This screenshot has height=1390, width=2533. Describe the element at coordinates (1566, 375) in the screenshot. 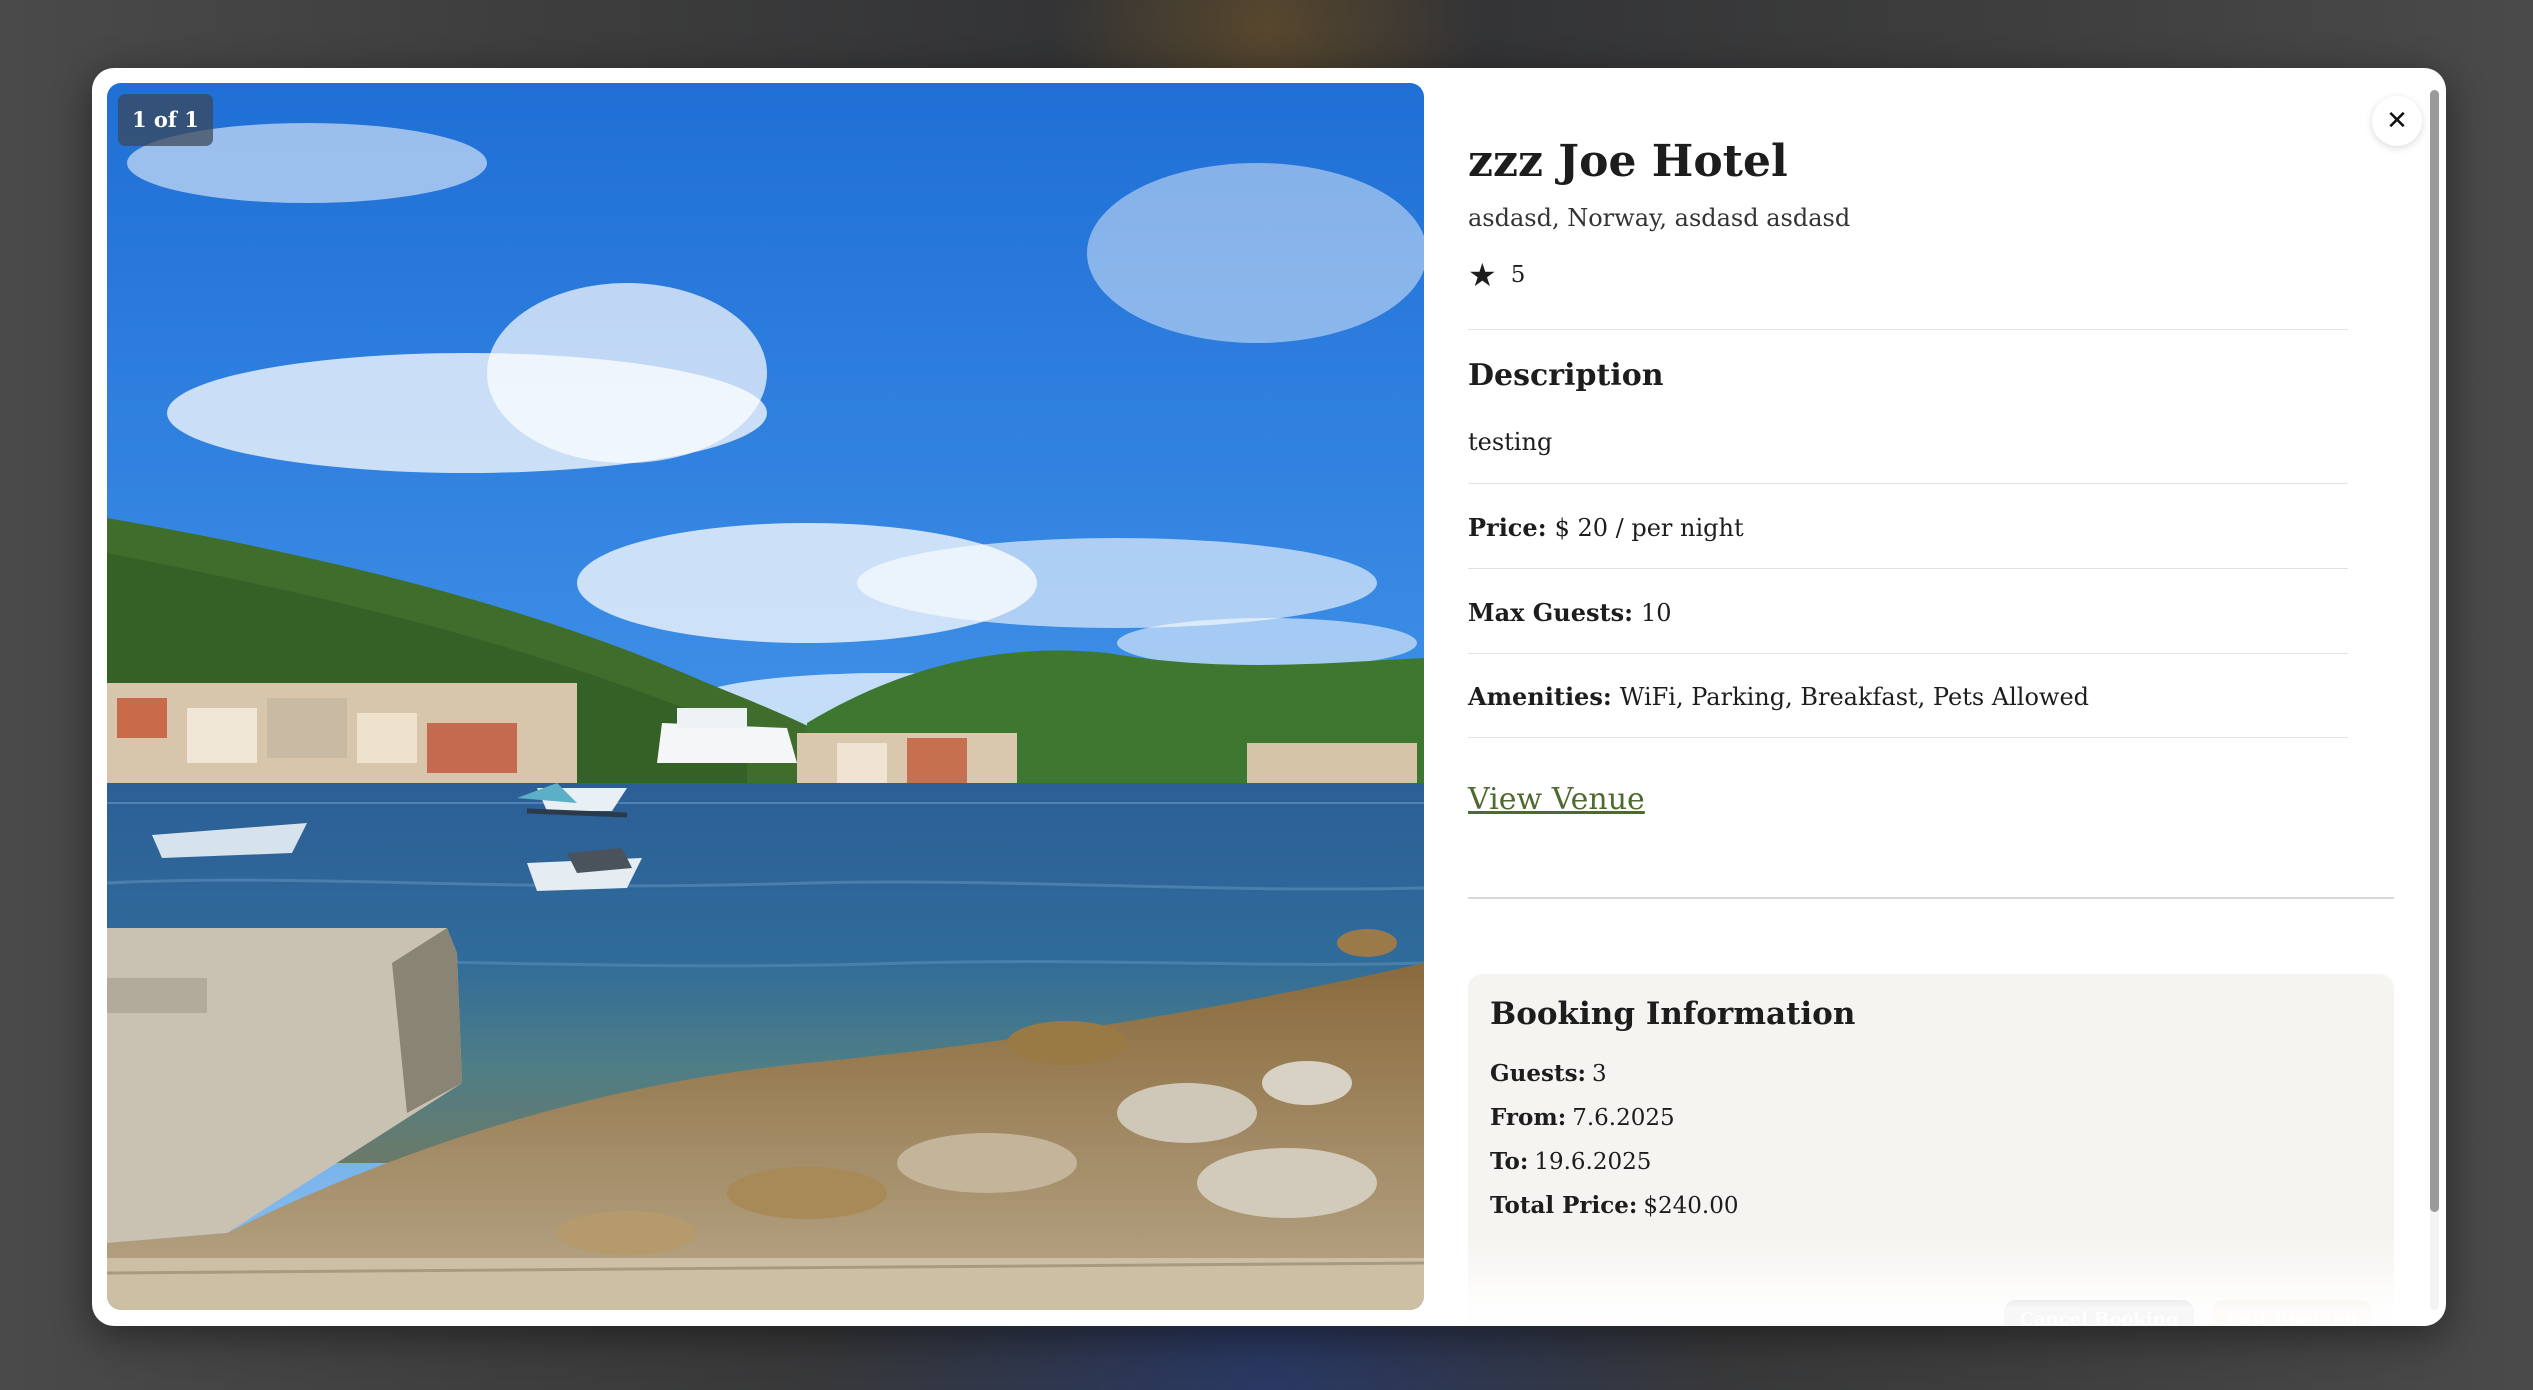

I see `description-heading: Description` at that location.